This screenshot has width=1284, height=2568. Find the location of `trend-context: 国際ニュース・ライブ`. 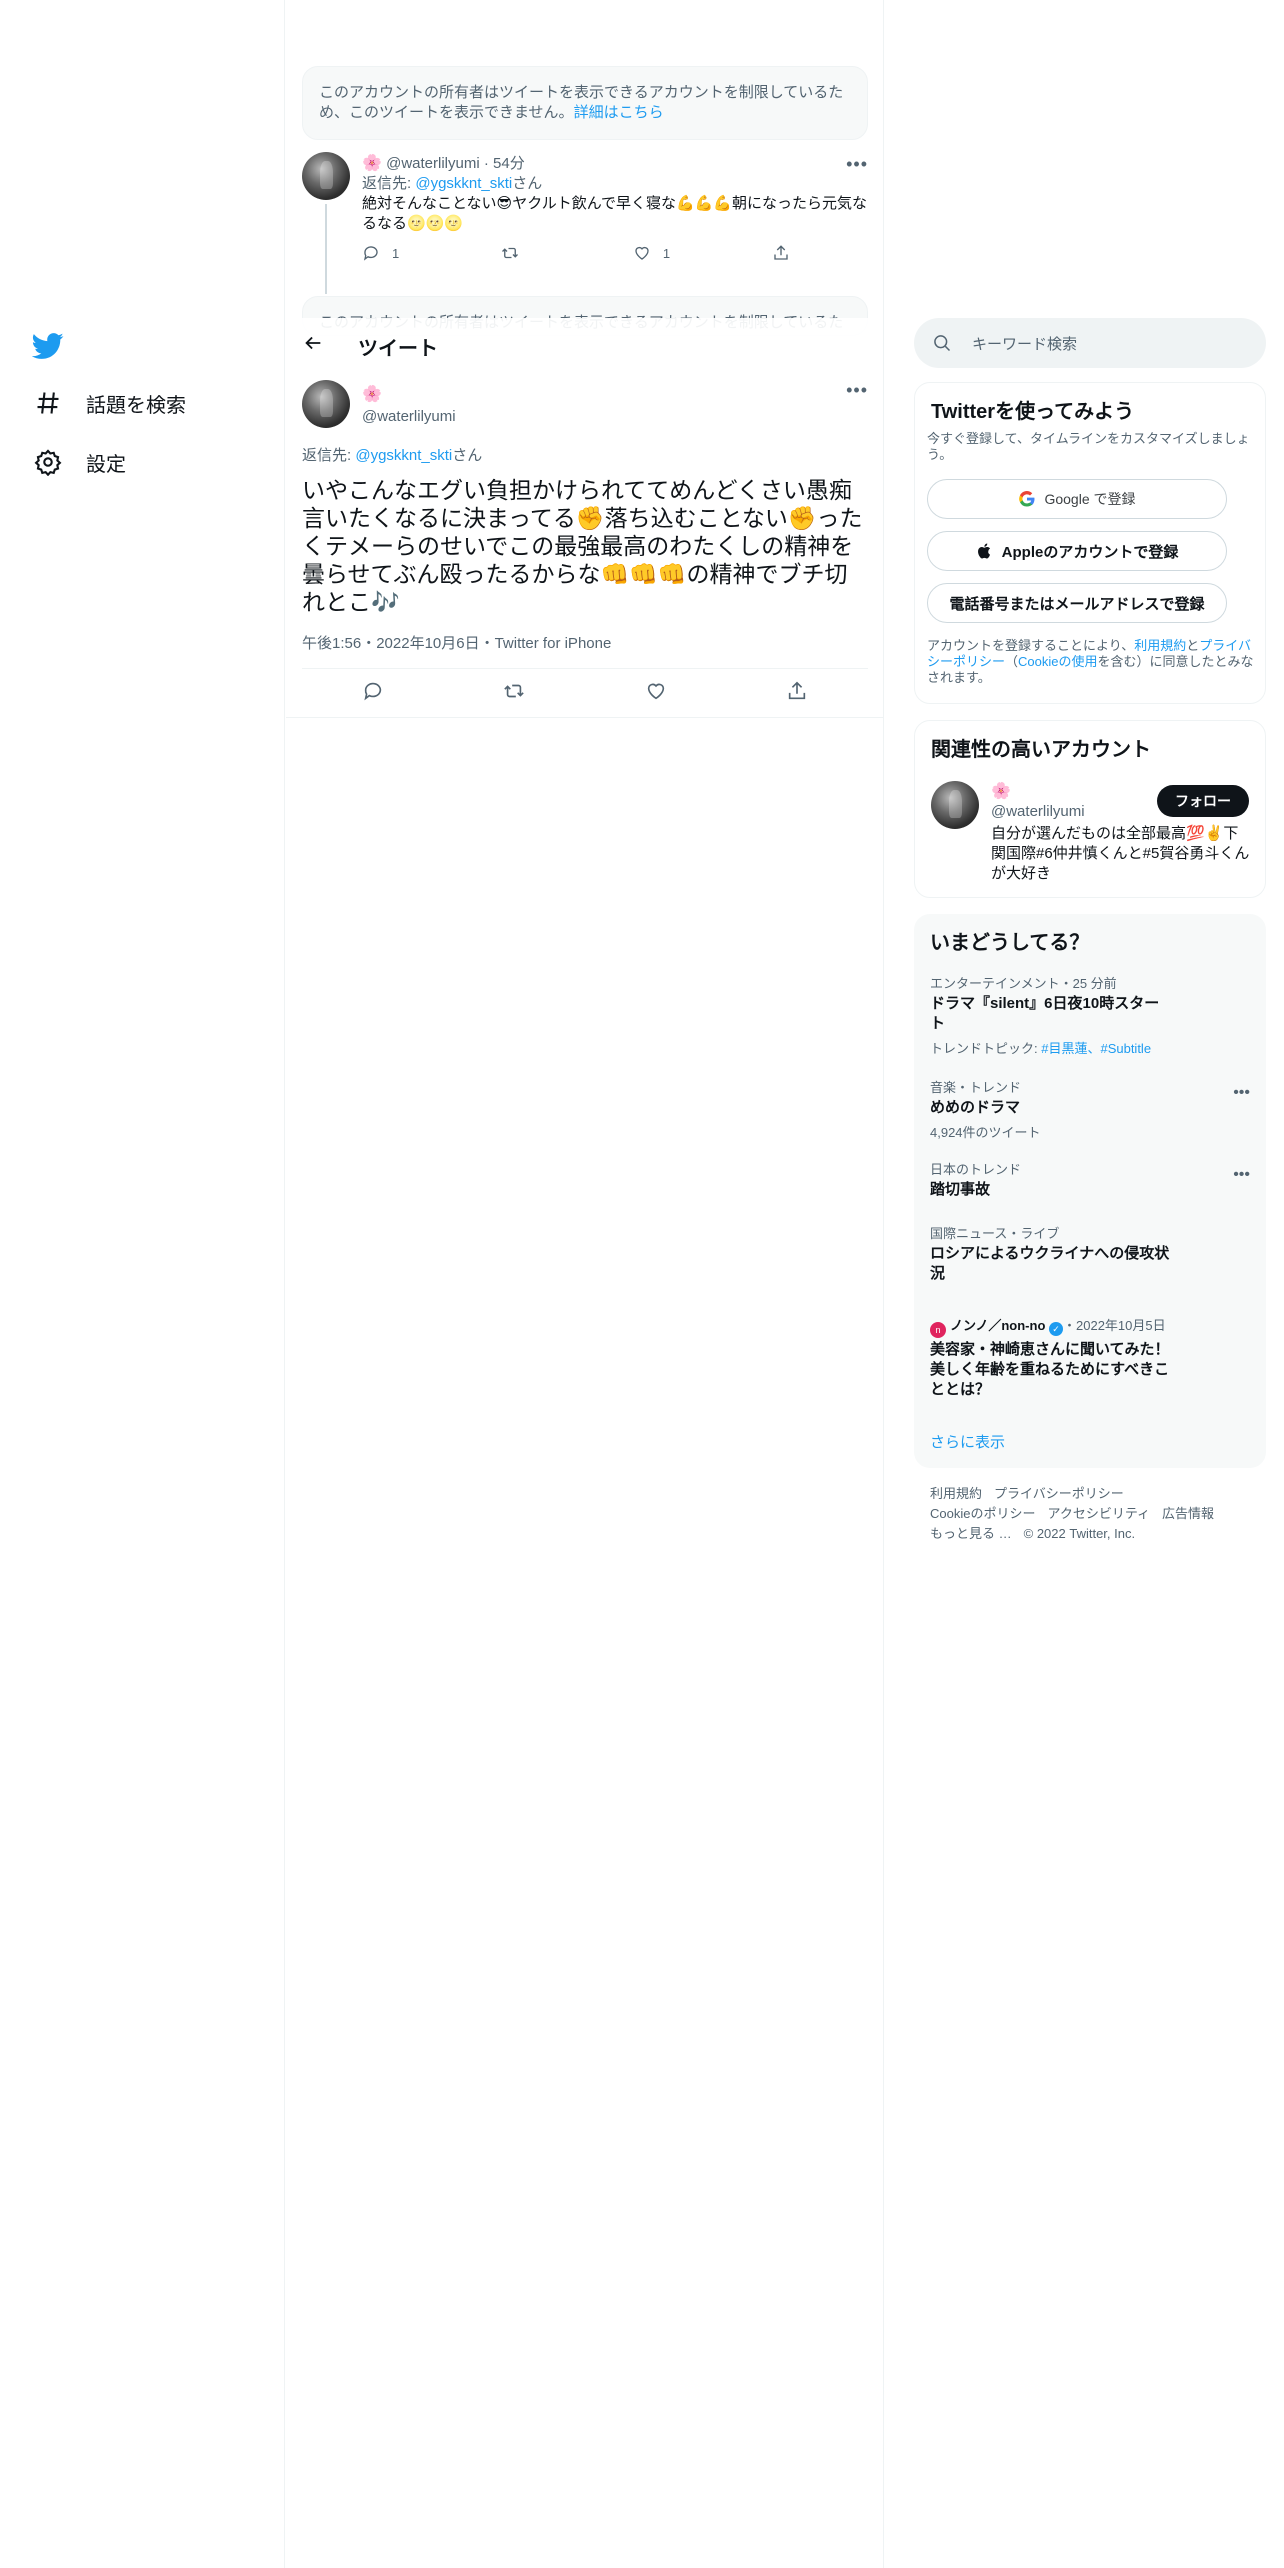

trend-context: 国際ニュース・ライブ is located at coordinates (995, 1233).